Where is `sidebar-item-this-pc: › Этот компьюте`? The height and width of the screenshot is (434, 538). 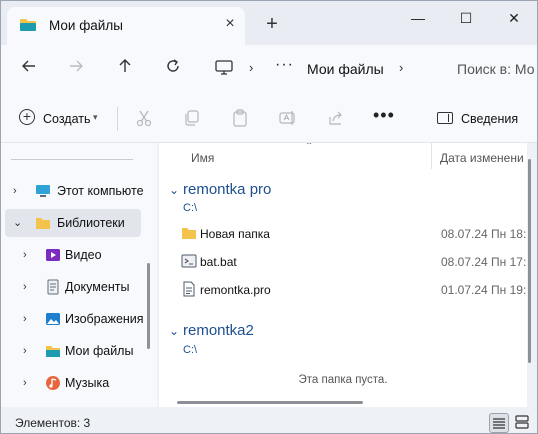 sidebar-item-this-pc: › Этот компьюте is located at coordinates (74, 191).